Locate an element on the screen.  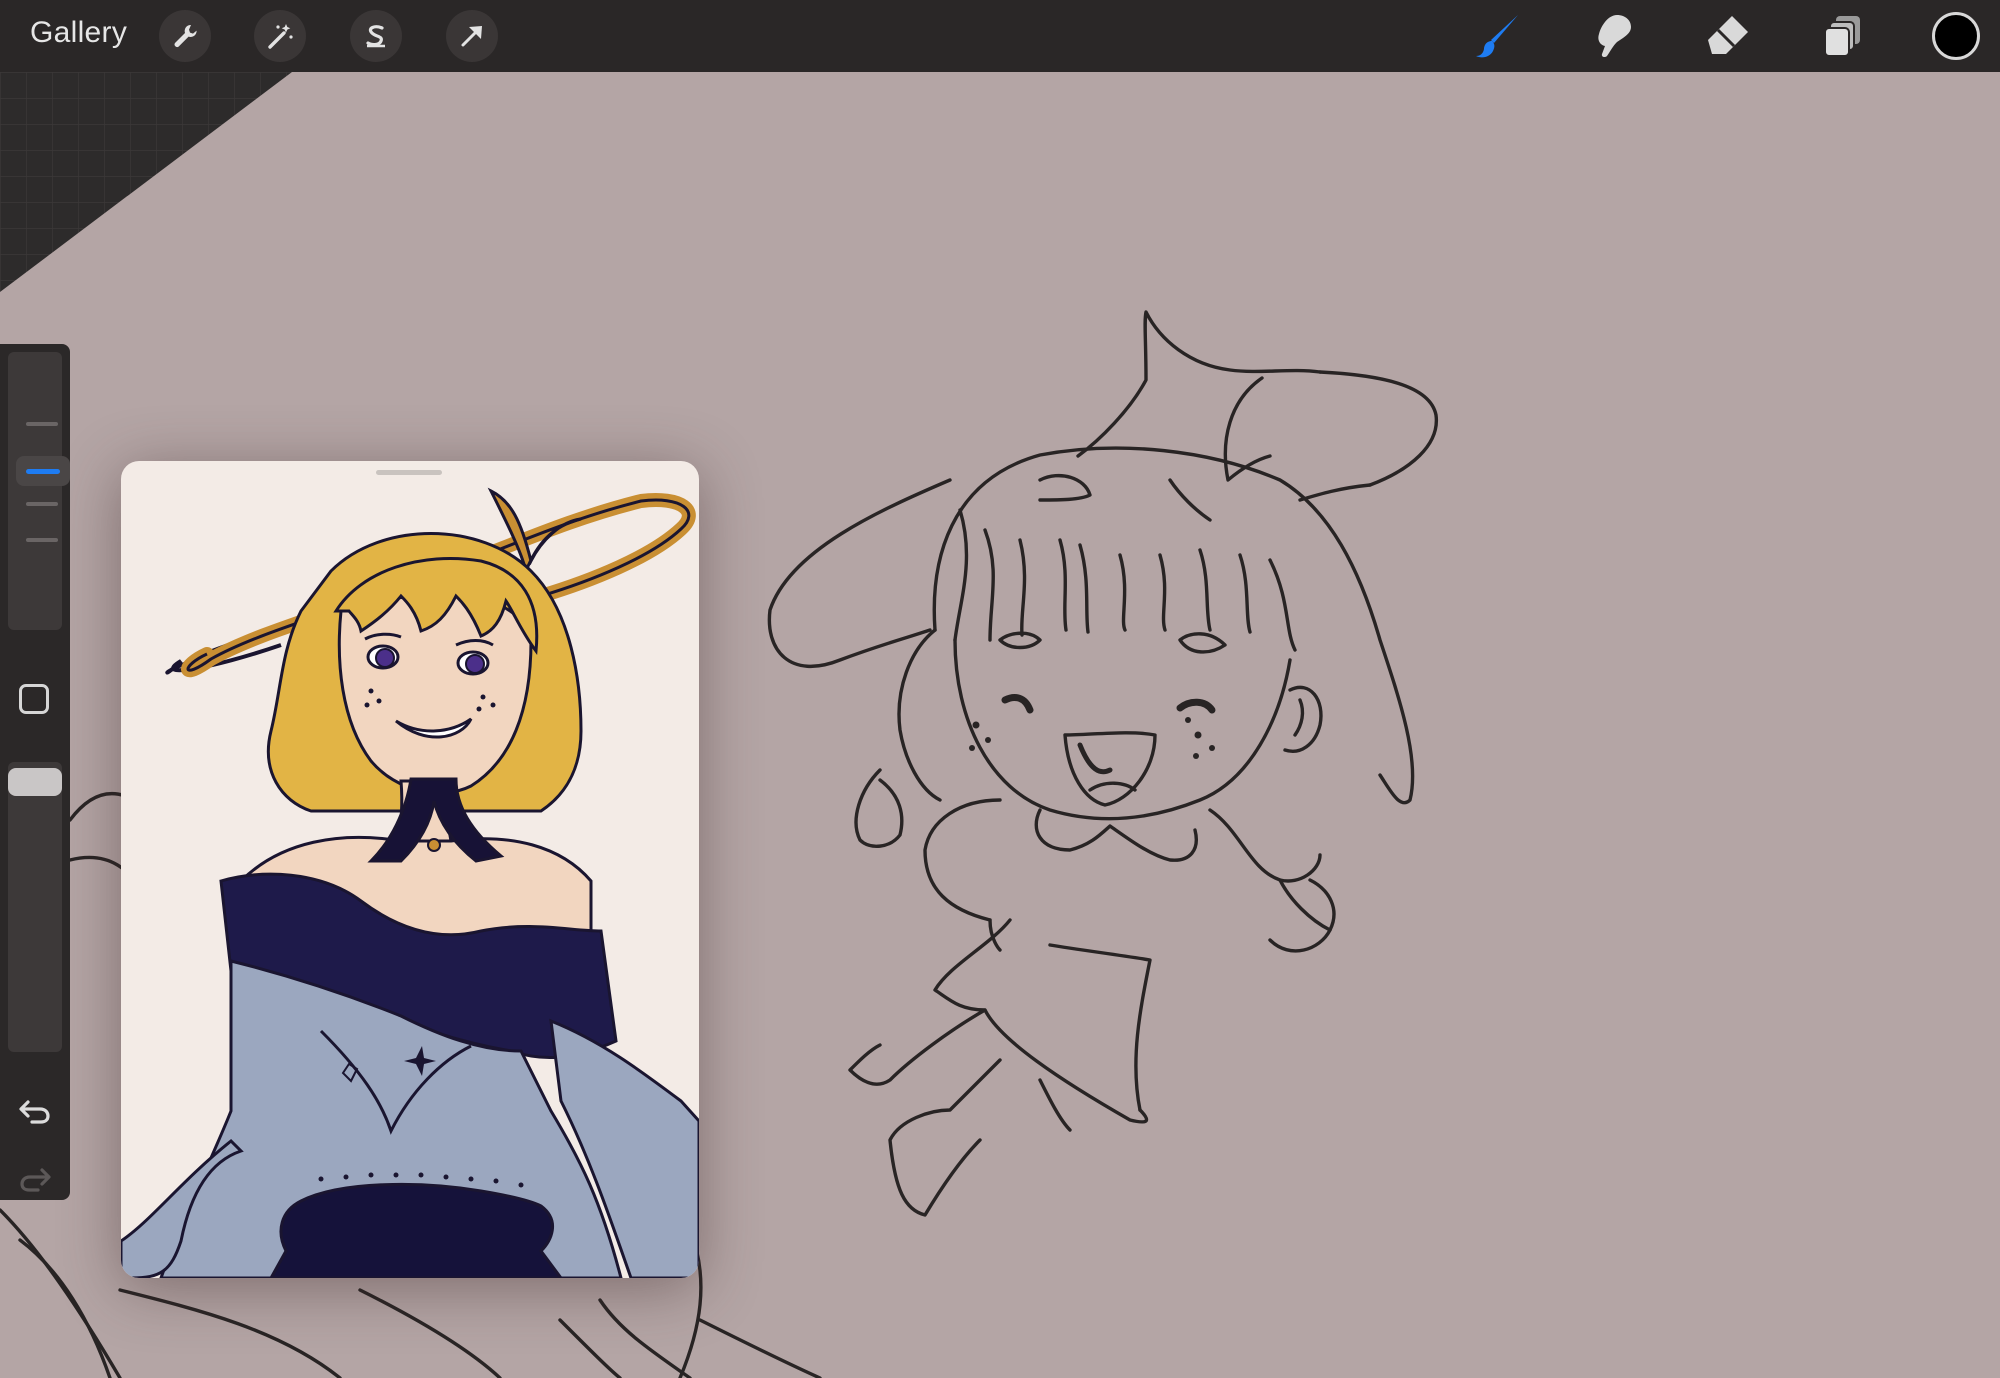
top-toolbar: Gallery is located at coordinates (1000, 36).